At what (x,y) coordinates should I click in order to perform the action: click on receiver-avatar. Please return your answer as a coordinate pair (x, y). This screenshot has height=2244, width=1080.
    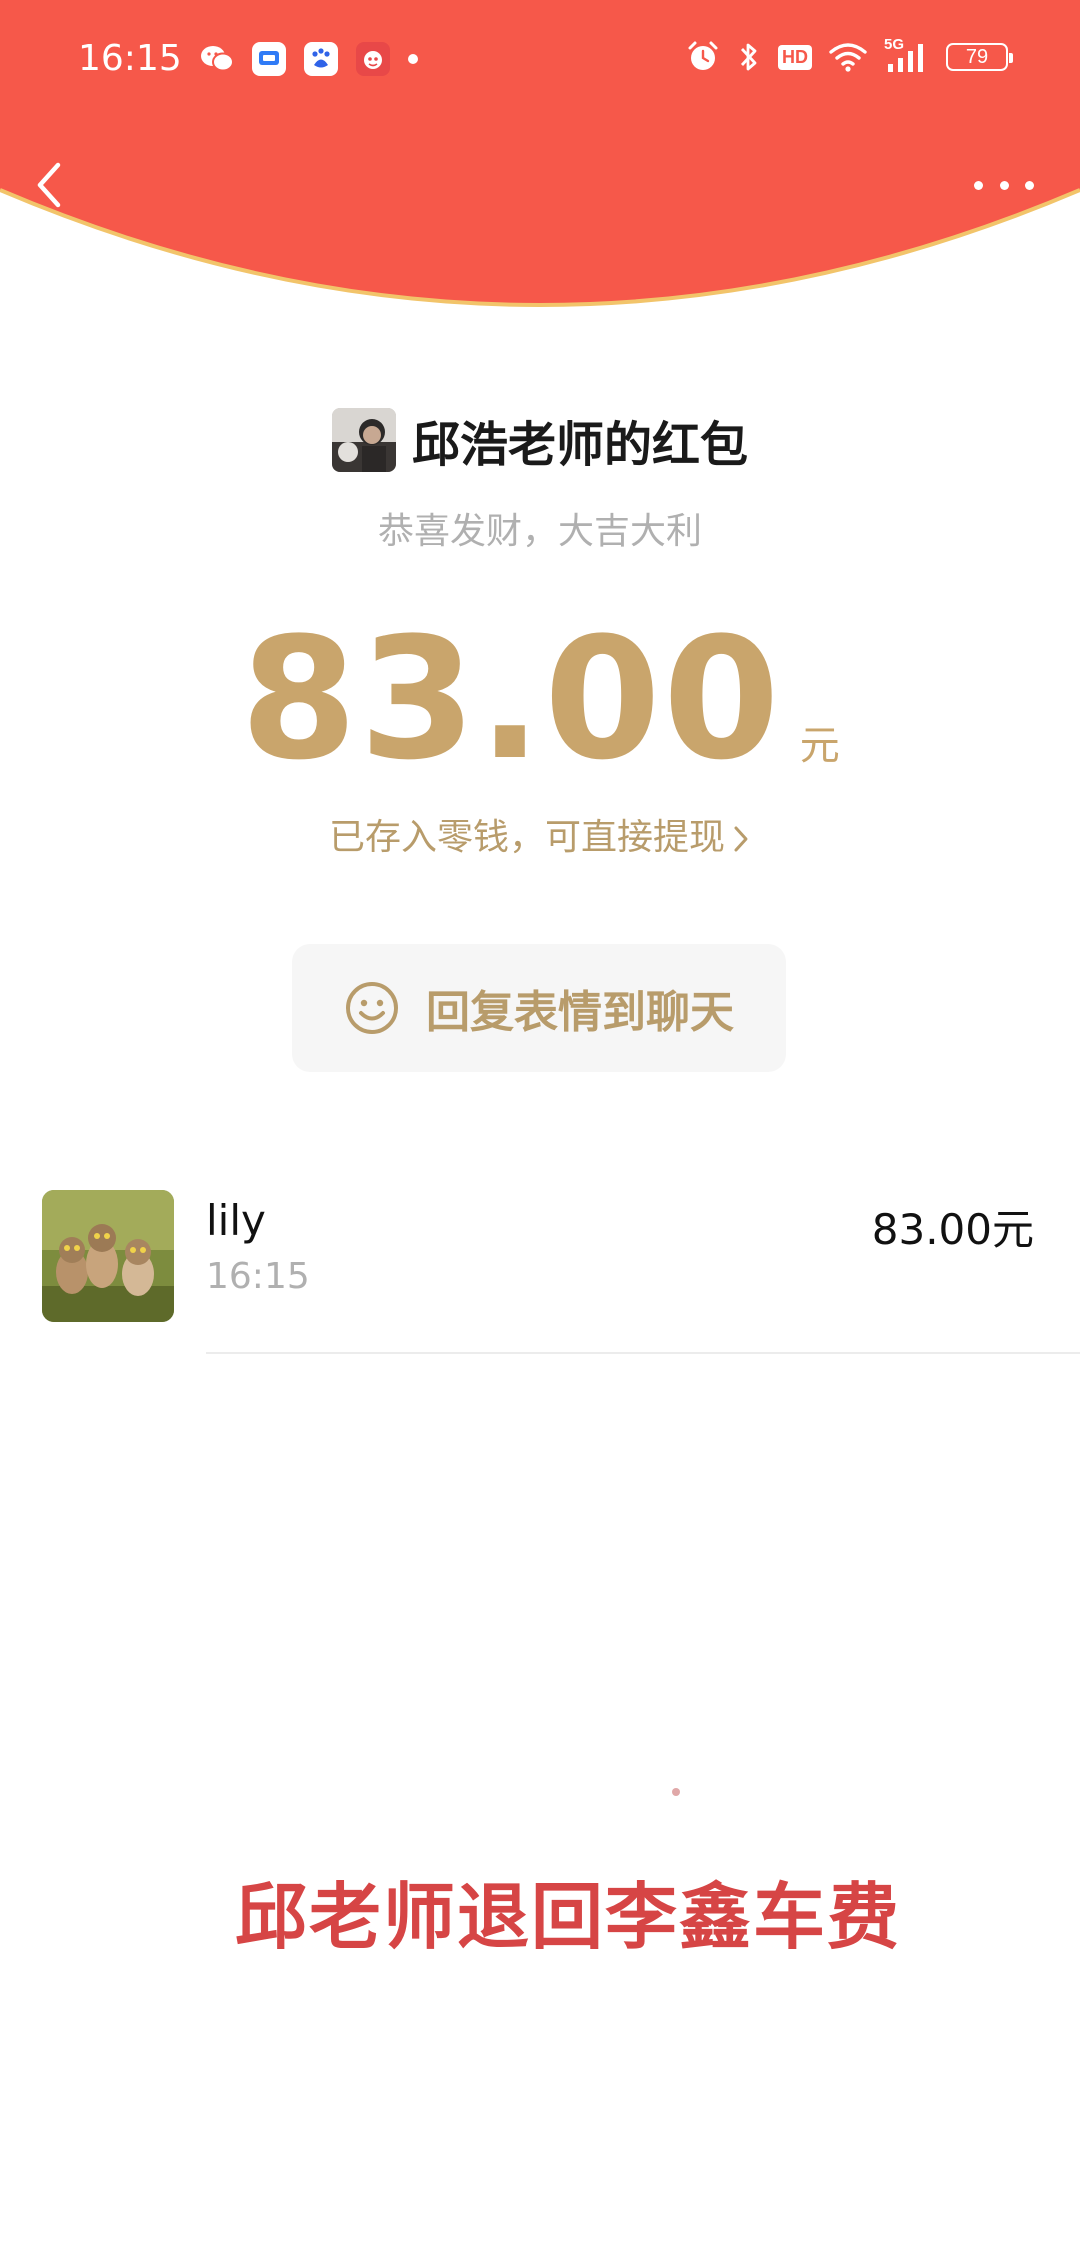
    Looking at the image, I should click on (108, 1256).